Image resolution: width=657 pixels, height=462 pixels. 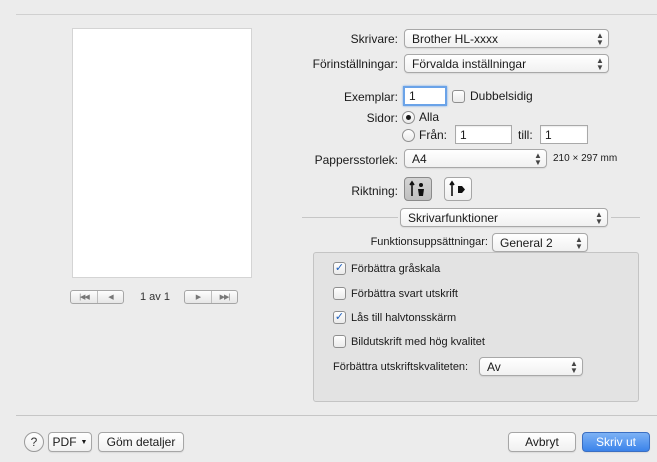 What do you see at coordinates (374, 39) in the screenshot?
I see `printer-label: Skrivare:` at bounding box center [374, 39].